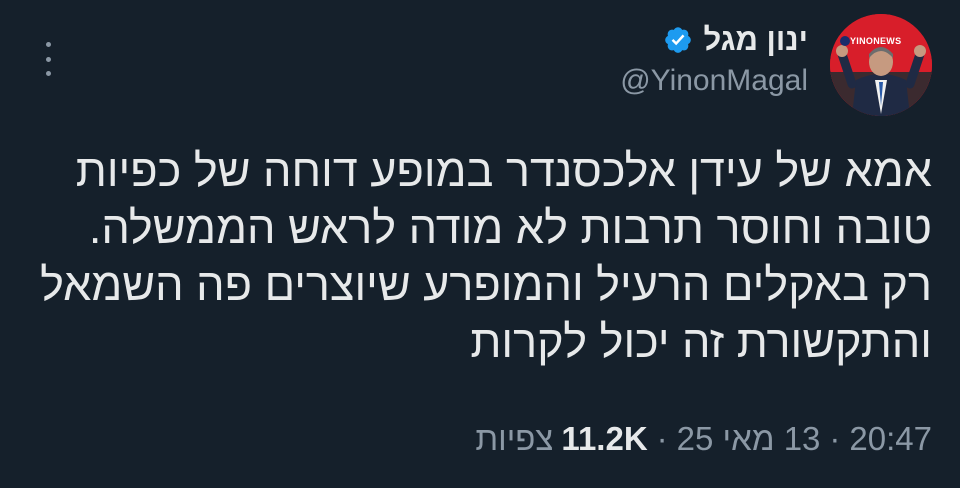 The width and height of the screenshot is (960, 488). Describe the element at coordinates (701, 341) in the screenshot. I see `tweet-text-line: והתקשורת זה יכול לקרות` at that location.